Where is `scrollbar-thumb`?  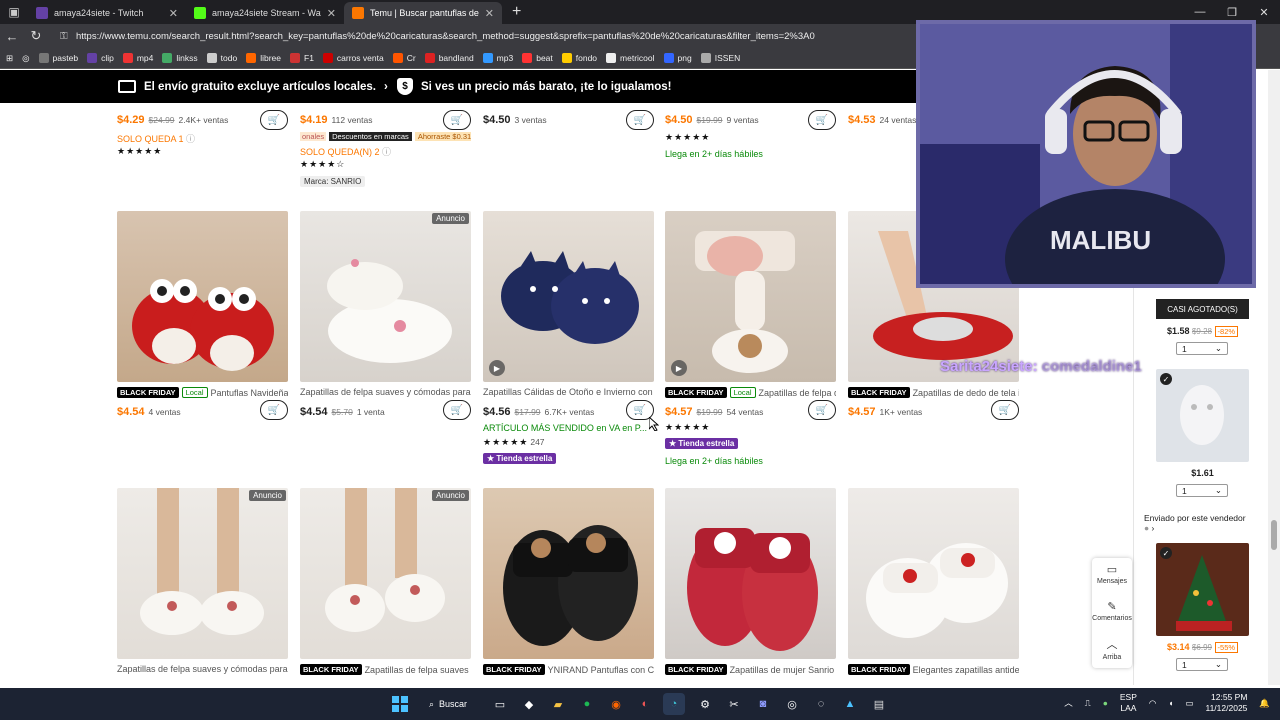
scrollbar-thumb is located at coordinates (1274, 535).